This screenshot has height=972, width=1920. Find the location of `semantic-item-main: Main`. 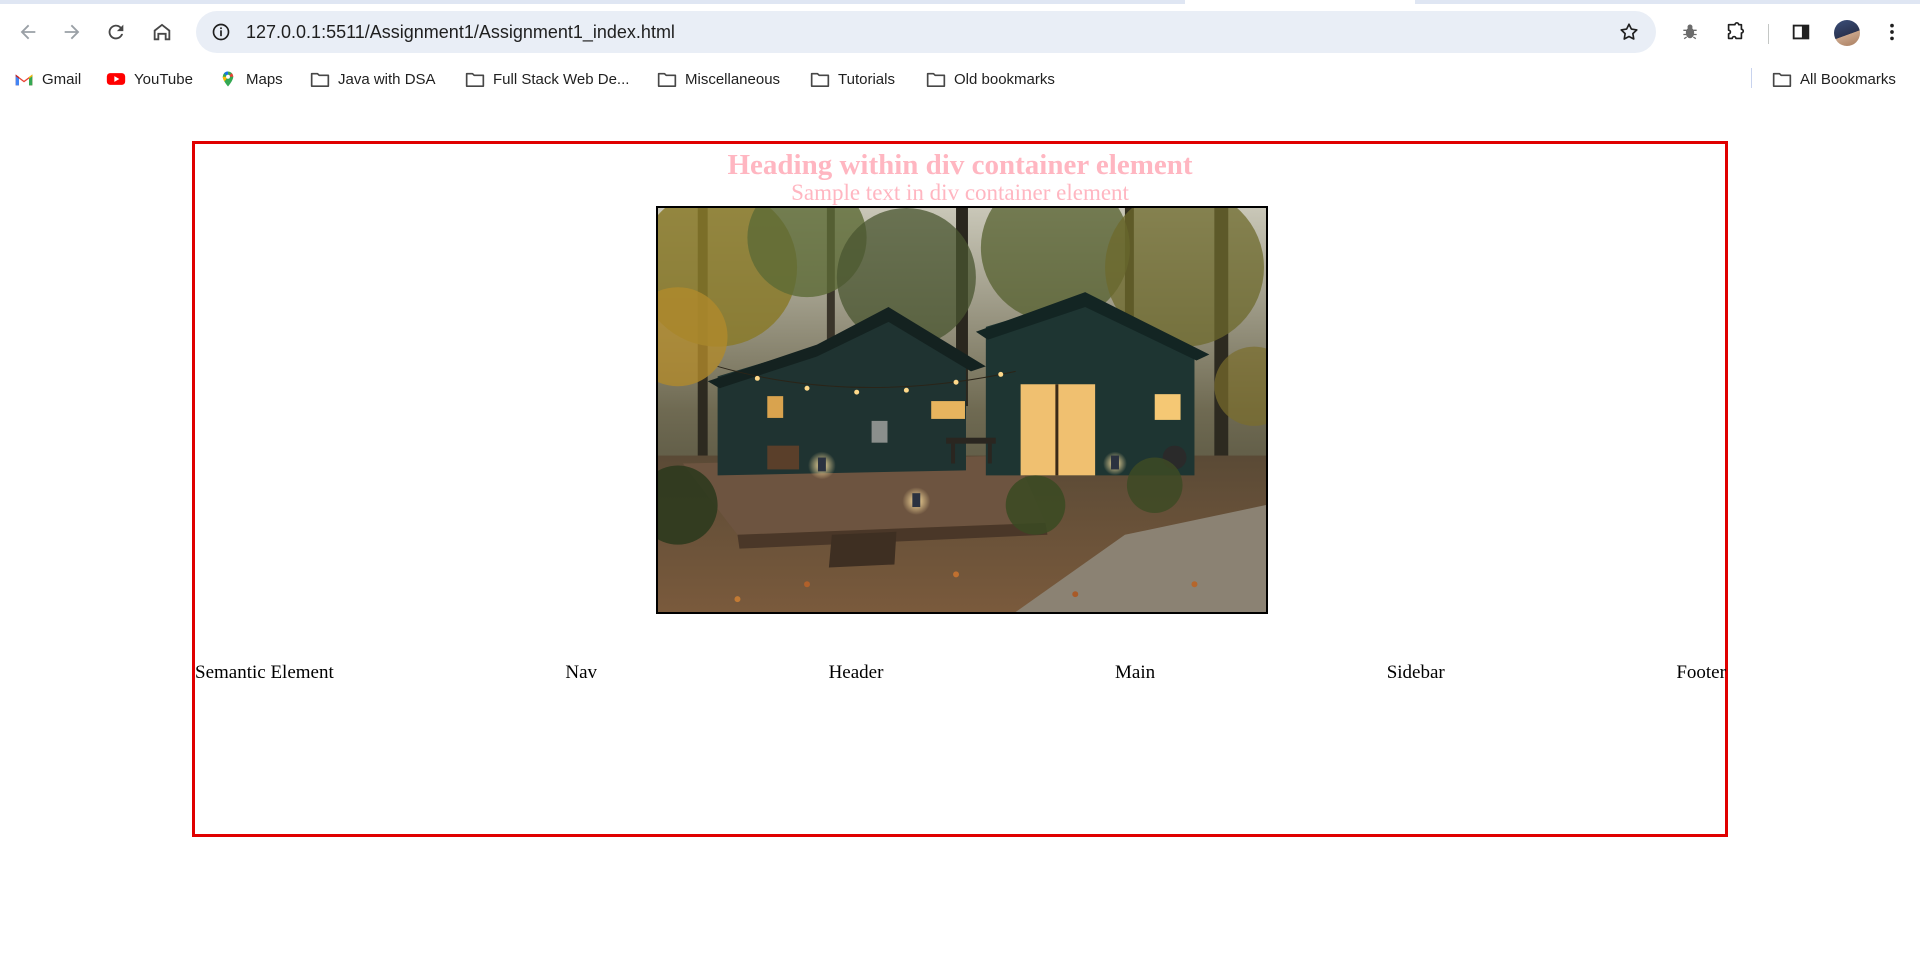

semantic-item-main: Main is located at coordinates (1135, 672).